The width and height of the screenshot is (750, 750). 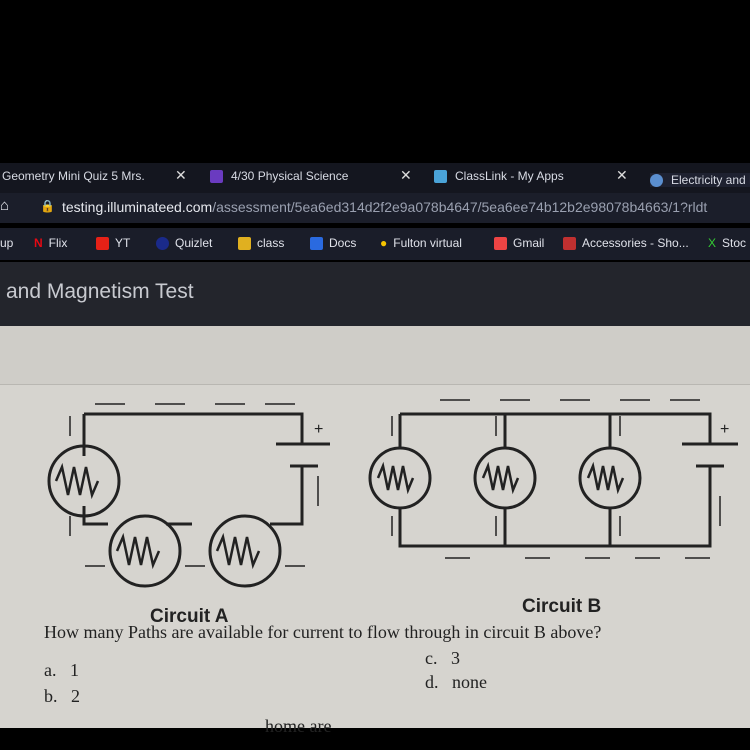 I want to click on bookmark-up: up, so click(x=6, y=243).